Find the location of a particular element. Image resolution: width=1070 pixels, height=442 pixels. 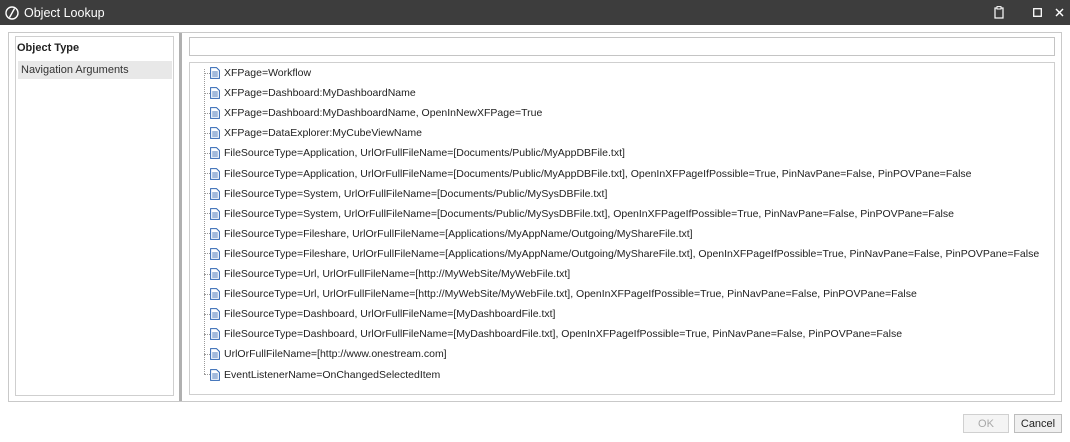

list-item: XFPage=DataExplorer:MyCubeViewName is located at coordinates (313, 133).